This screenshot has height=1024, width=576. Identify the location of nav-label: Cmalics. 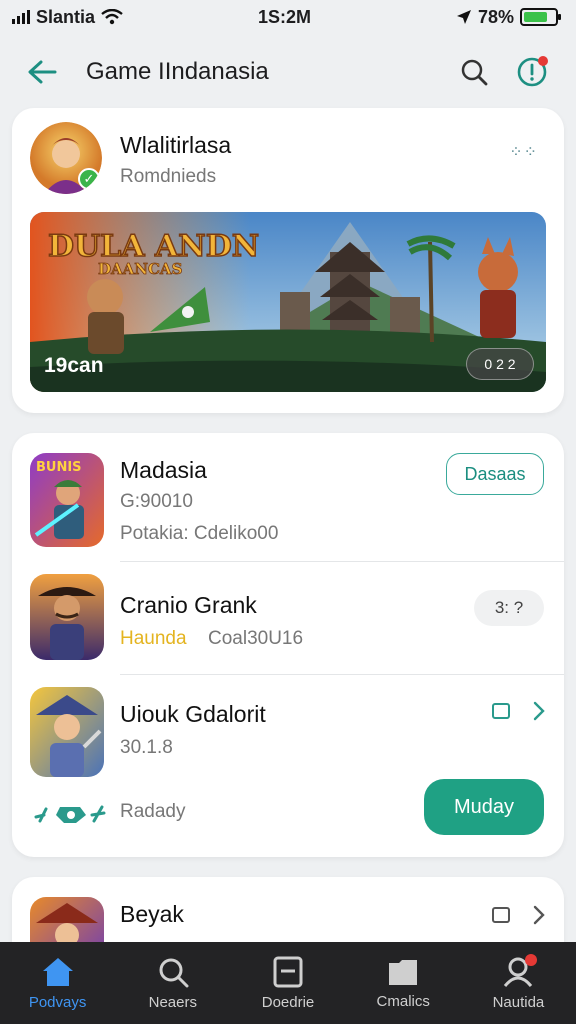
(403, 1001).